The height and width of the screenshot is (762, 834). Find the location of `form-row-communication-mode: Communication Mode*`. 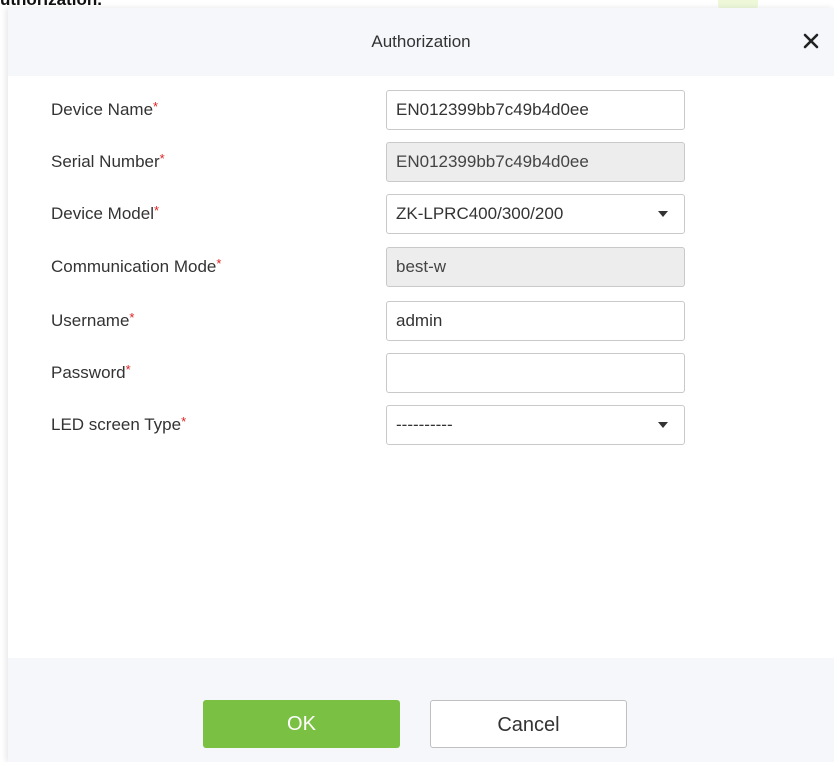

form-row-communication-mode: Communication Mode* is located at coordinates (421, 267).